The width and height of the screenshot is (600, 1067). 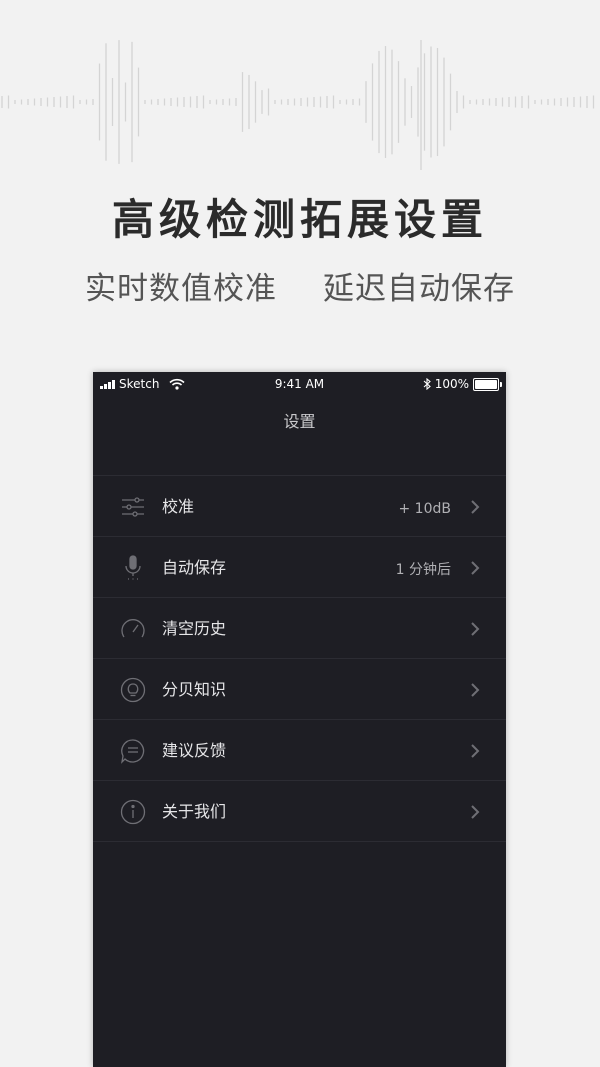 I want to click on status-right: 100%, so click(x=462, y=384).